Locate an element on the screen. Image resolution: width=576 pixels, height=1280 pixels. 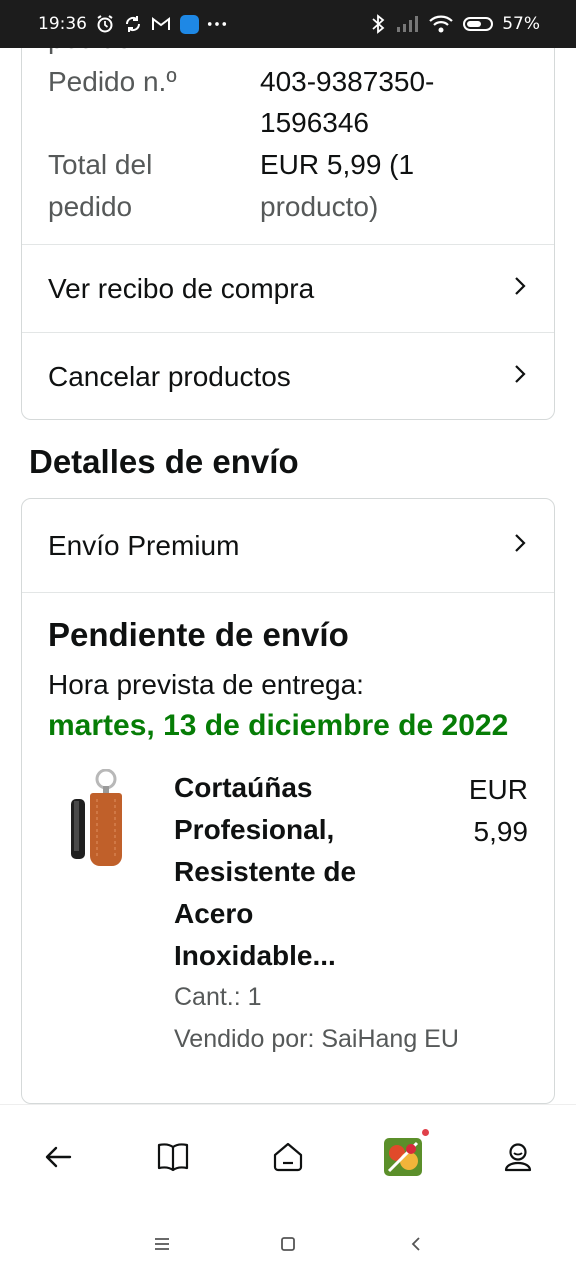
book-icon is located at coordinates (173, 1157).